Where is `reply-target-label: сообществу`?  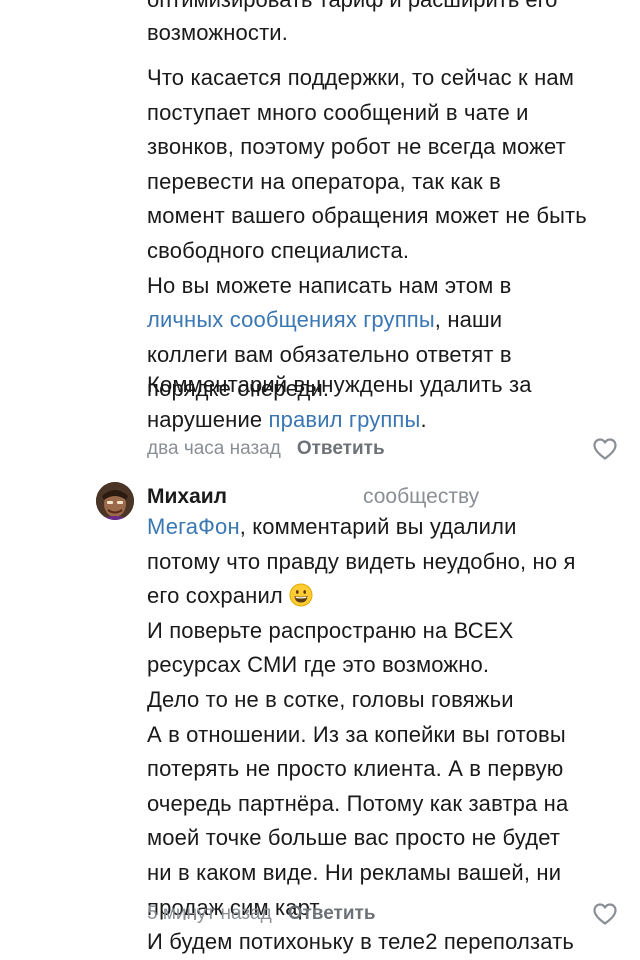 reply-target-label: сообществу is located at coordinates (421, 496).